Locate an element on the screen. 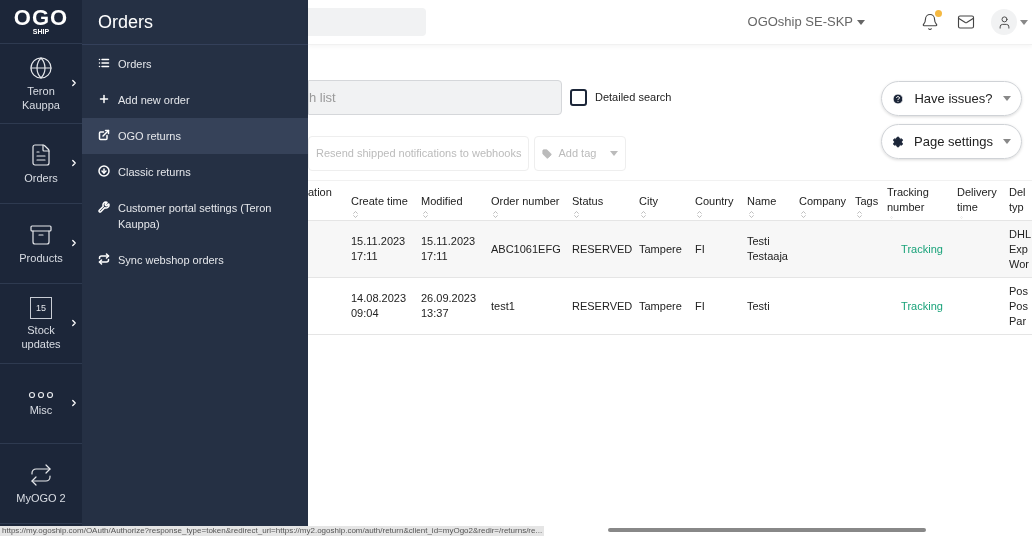 This screenshot has height=536, width=1032. checkbox is located at coordinates (578, 97).